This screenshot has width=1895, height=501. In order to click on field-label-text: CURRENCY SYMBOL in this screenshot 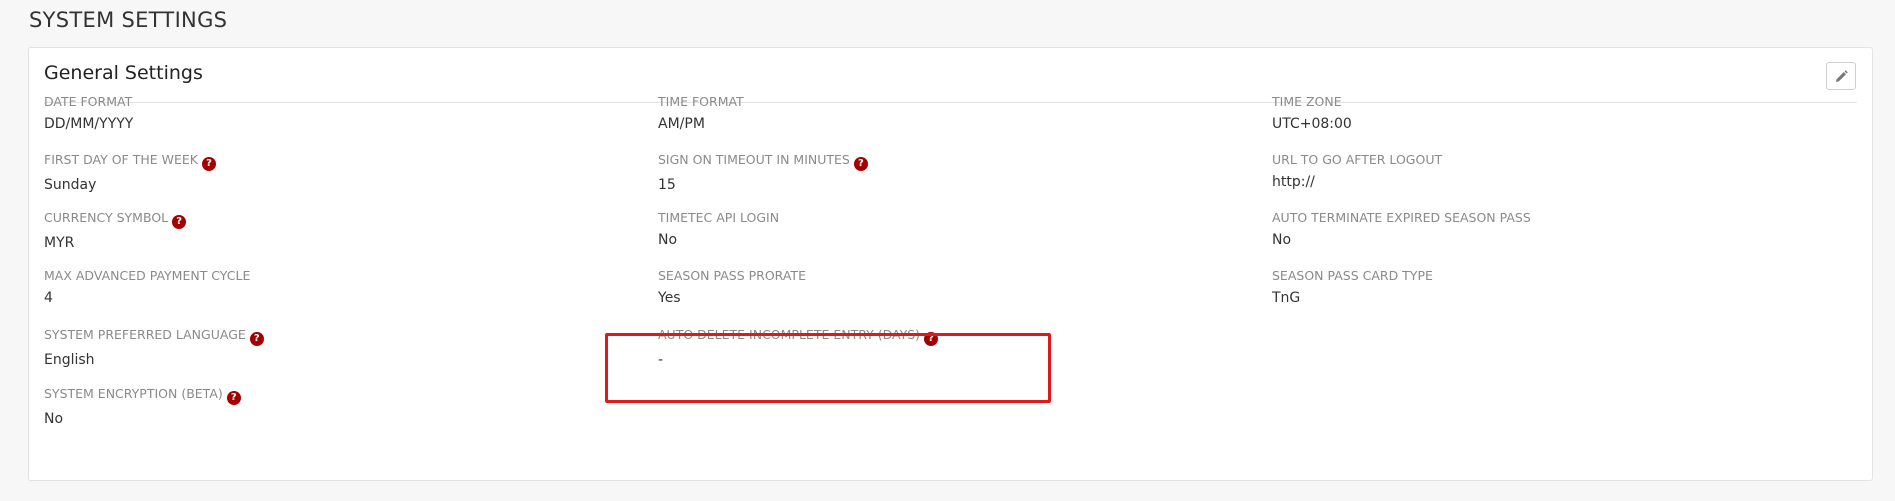, I will do `click(106, 217)`.